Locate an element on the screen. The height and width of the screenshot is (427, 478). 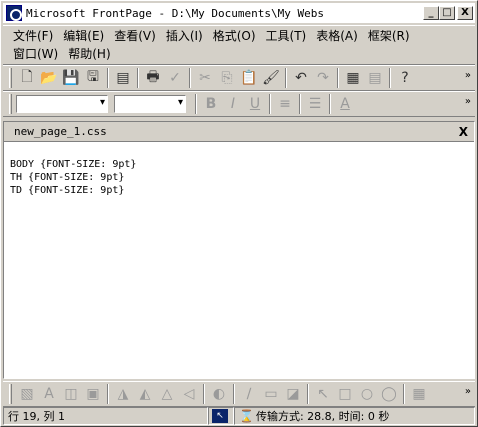
menu-table: 表格(A) is located at coordinates (337, 35).